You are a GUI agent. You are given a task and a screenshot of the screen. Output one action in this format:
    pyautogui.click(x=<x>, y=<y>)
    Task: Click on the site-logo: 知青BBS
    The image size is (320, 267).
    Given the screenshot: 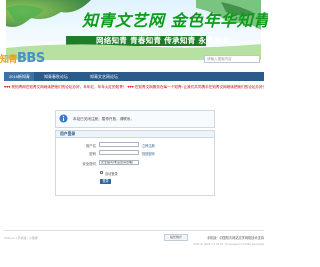 What is the action you would take?
    pyautogui.click(x=22, y=59)
    